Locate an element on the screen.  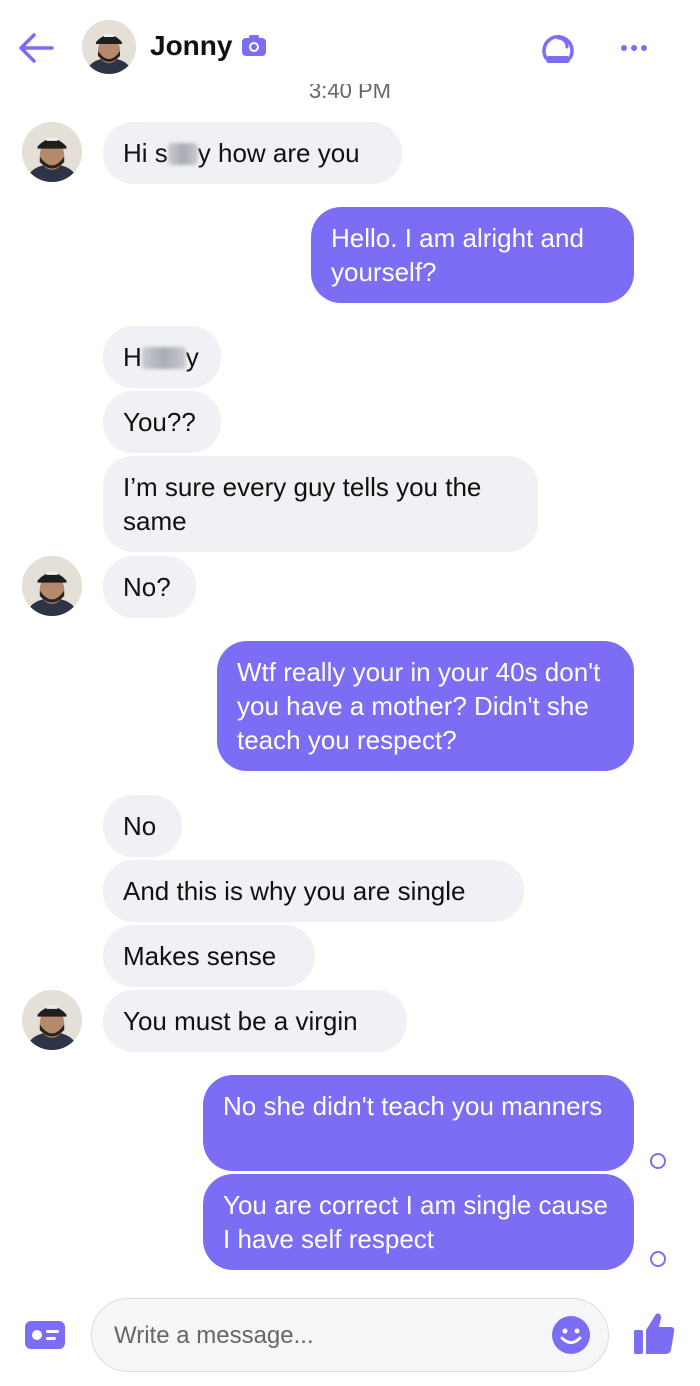
message-text-end: y how are you is located at coordinates (278, 153).